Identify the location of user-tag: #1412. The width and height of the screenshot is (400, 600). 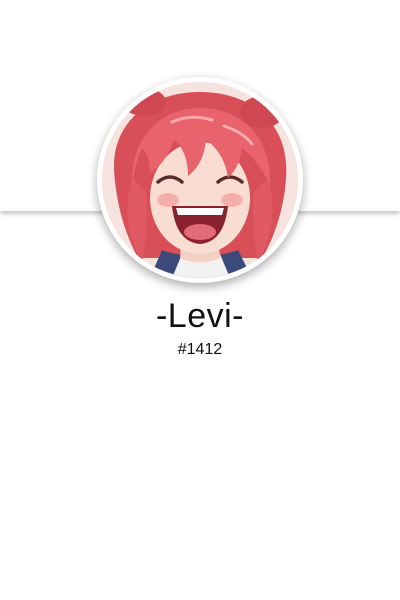
(200, 349).